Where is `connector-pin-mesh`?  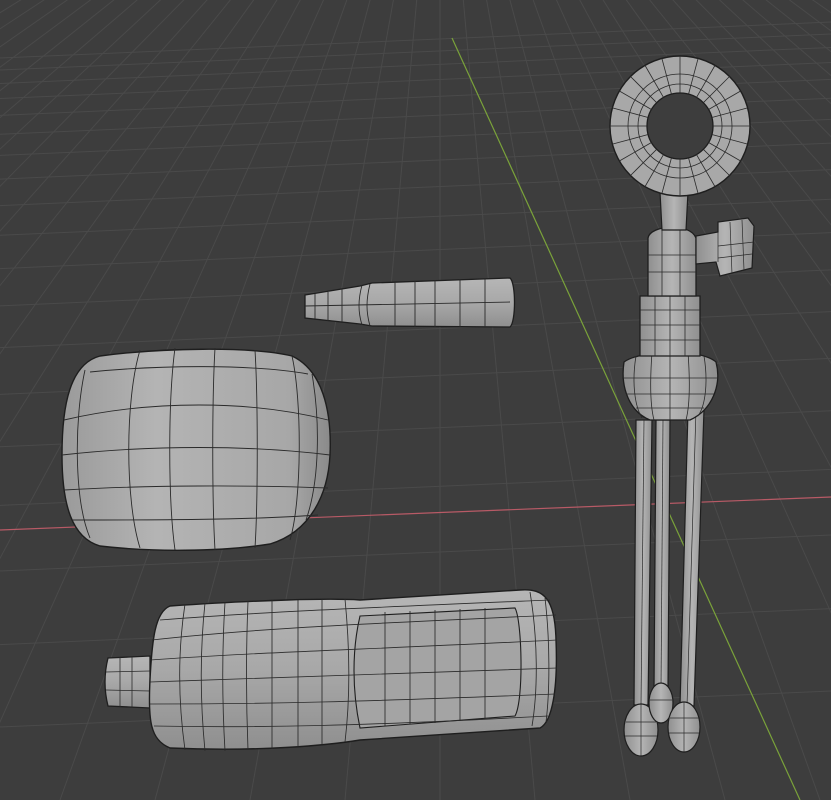 connector-pin-mesh is located at coordinates (410, 302).